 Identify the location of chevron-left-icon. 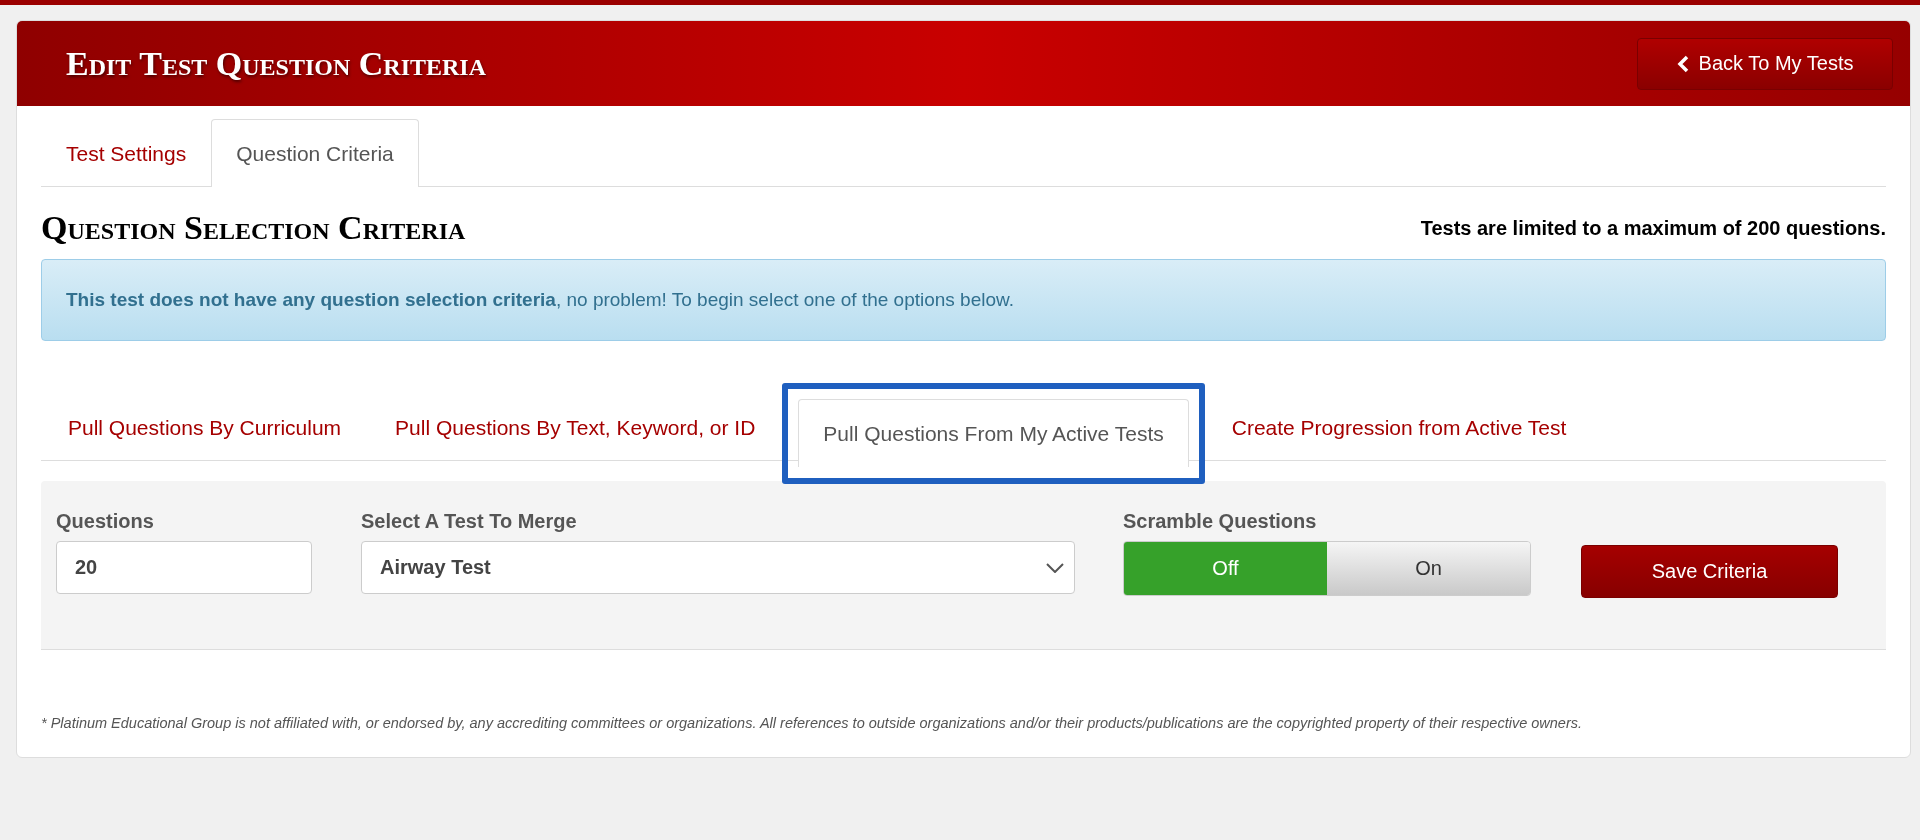
(1682, 63).